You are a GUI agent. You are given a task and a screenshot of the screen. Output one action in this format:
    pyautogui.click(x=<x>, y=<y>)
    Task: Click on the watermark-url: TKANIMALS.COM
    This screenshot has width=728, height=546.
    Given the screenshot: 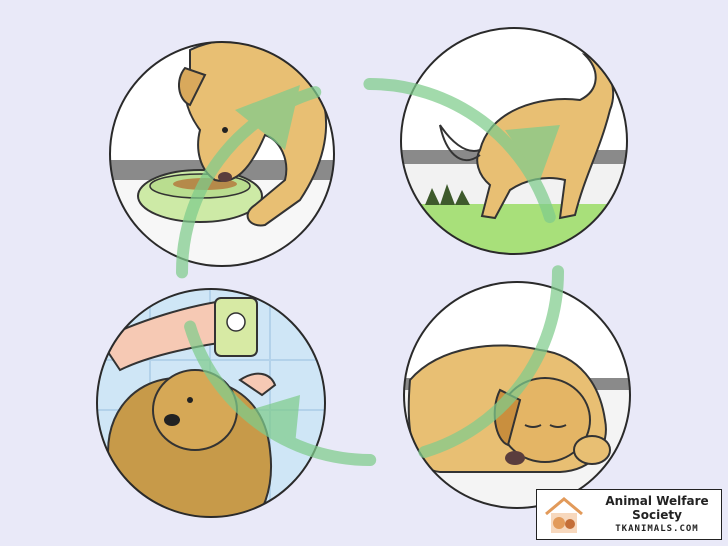 What is the action you would take?
    pyautogui.click(x=657, y=529)
    